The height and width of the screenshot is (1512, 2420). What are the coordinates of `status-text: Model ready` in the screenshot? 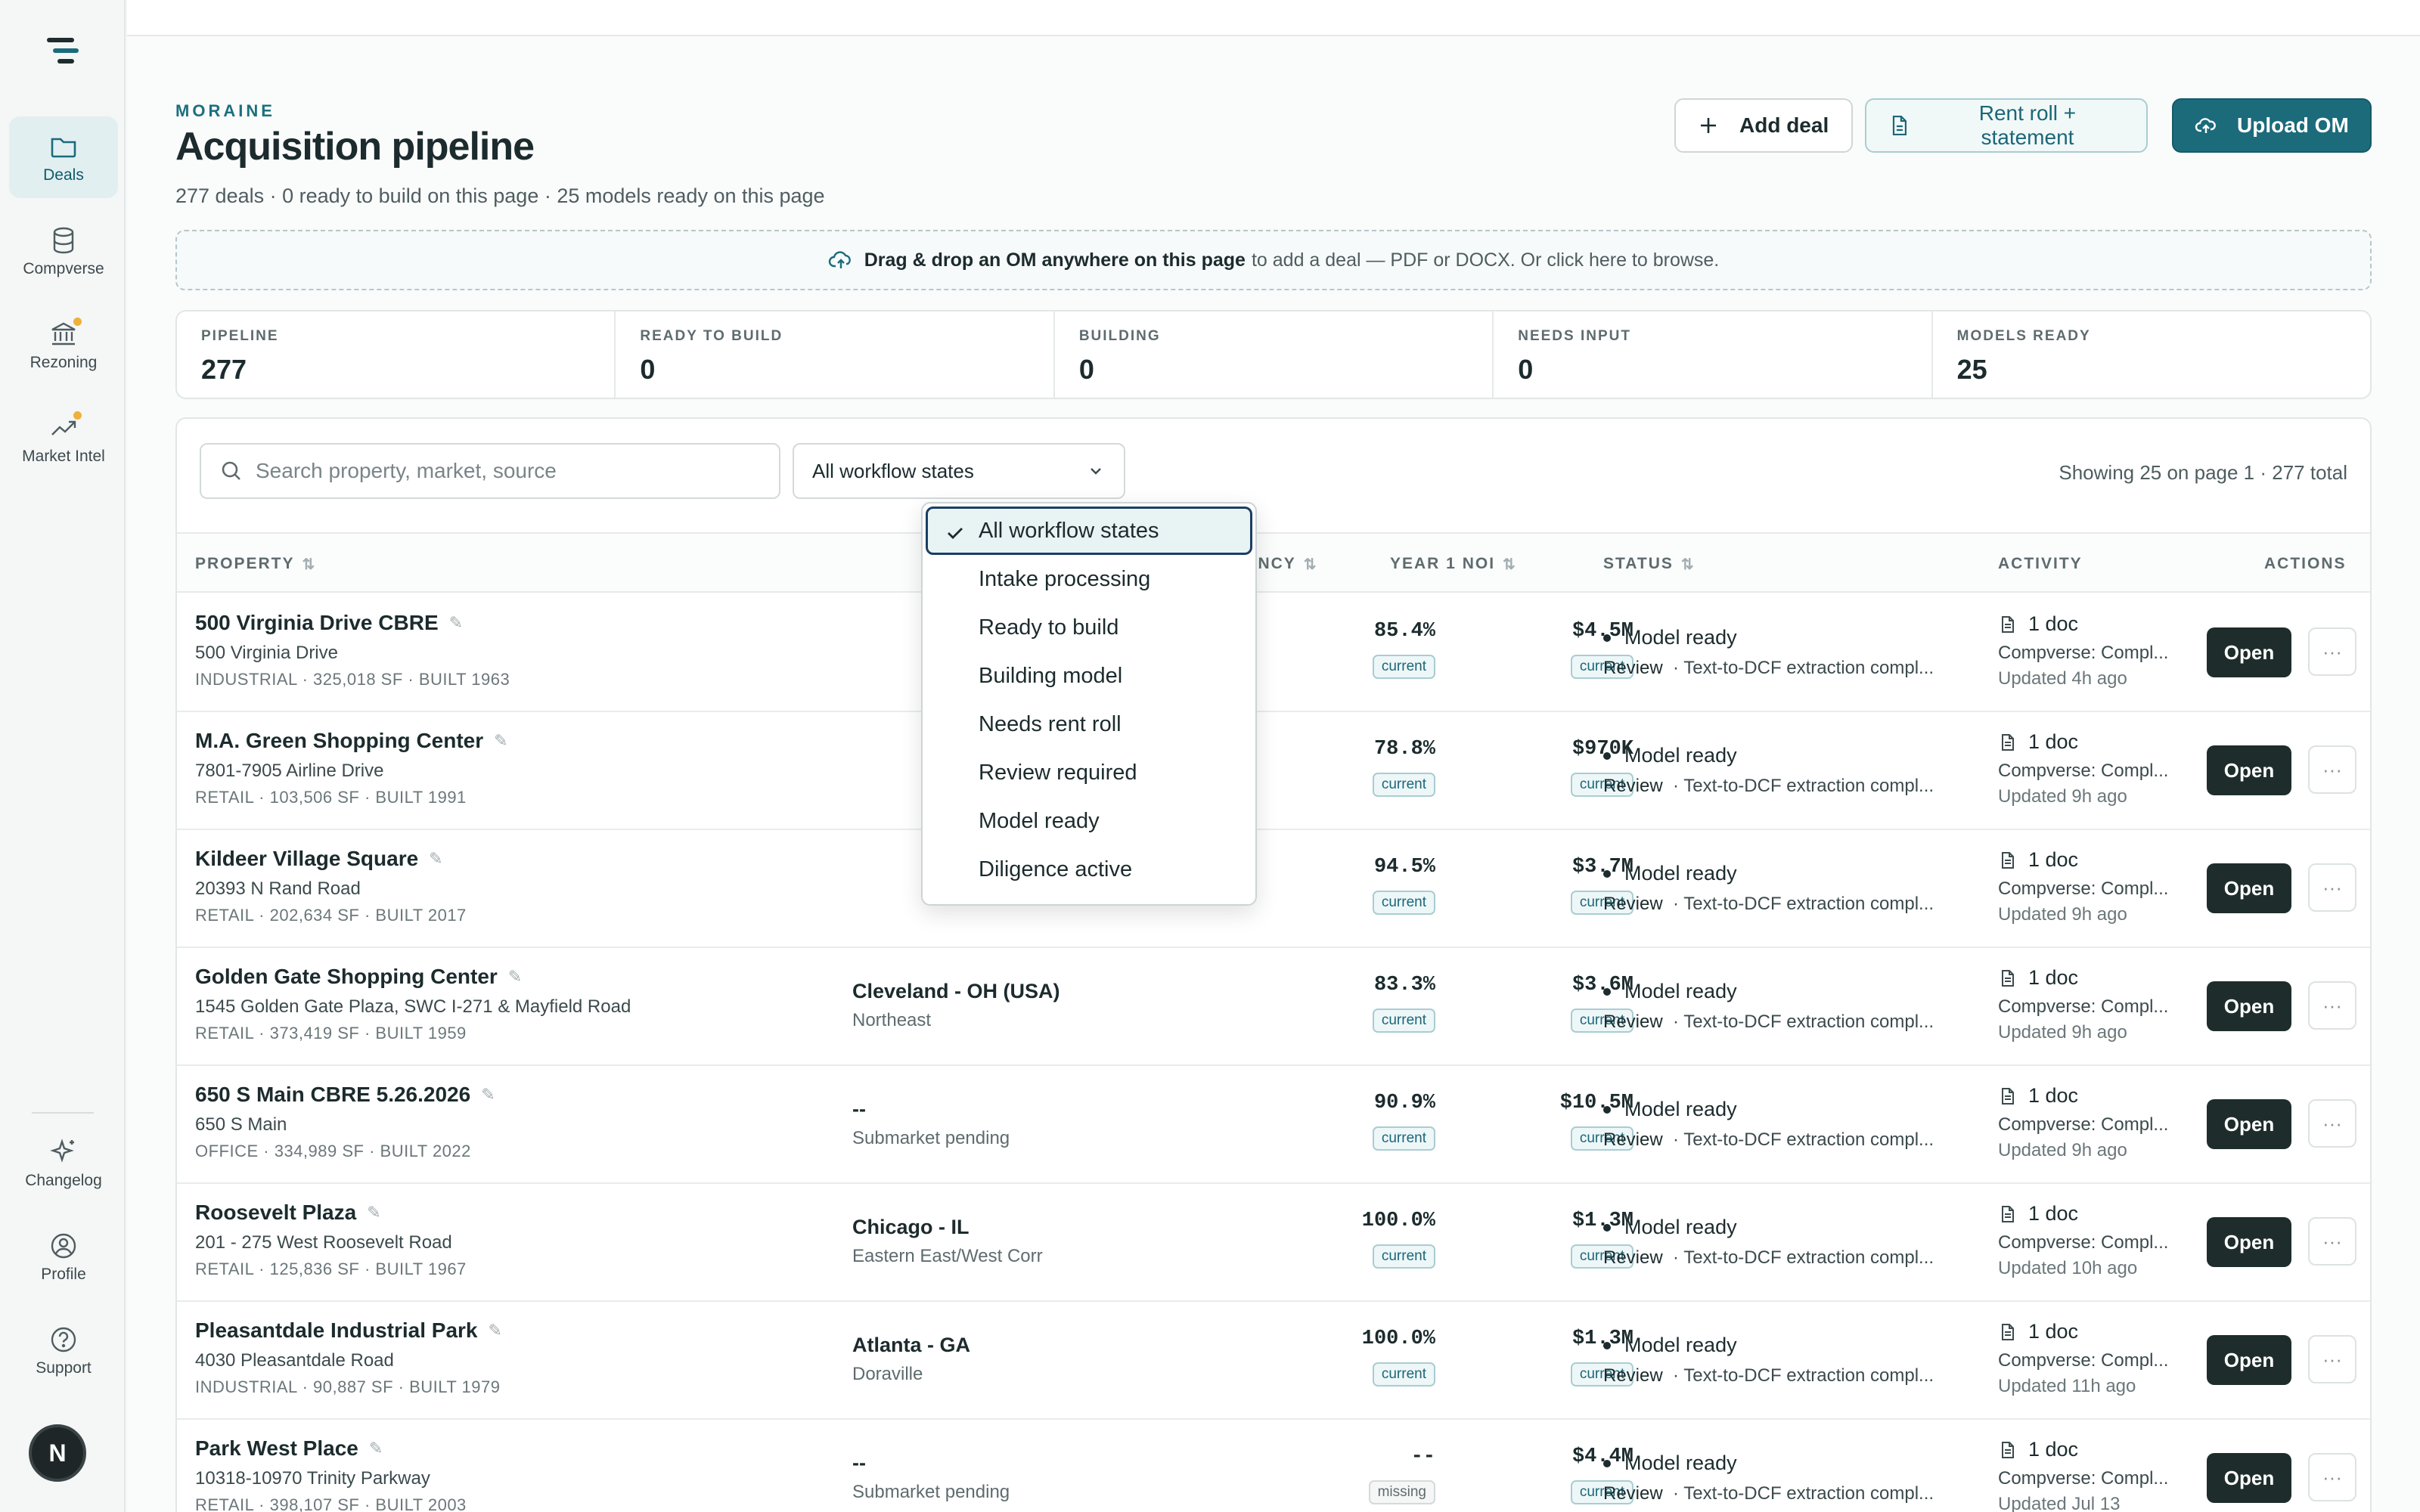 It's located at (1680, 756).